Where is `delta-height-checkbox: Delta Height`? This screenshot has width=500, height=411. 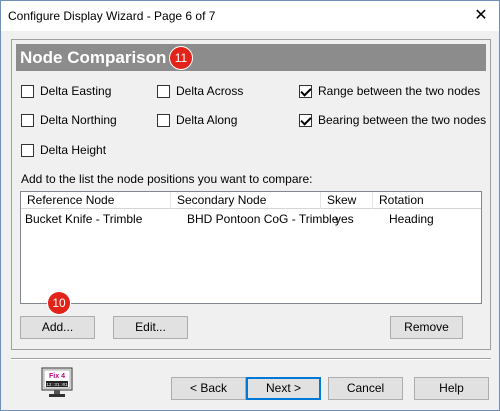
delta-height-checkbox: Delta Height is located at coordinates (63, 150).